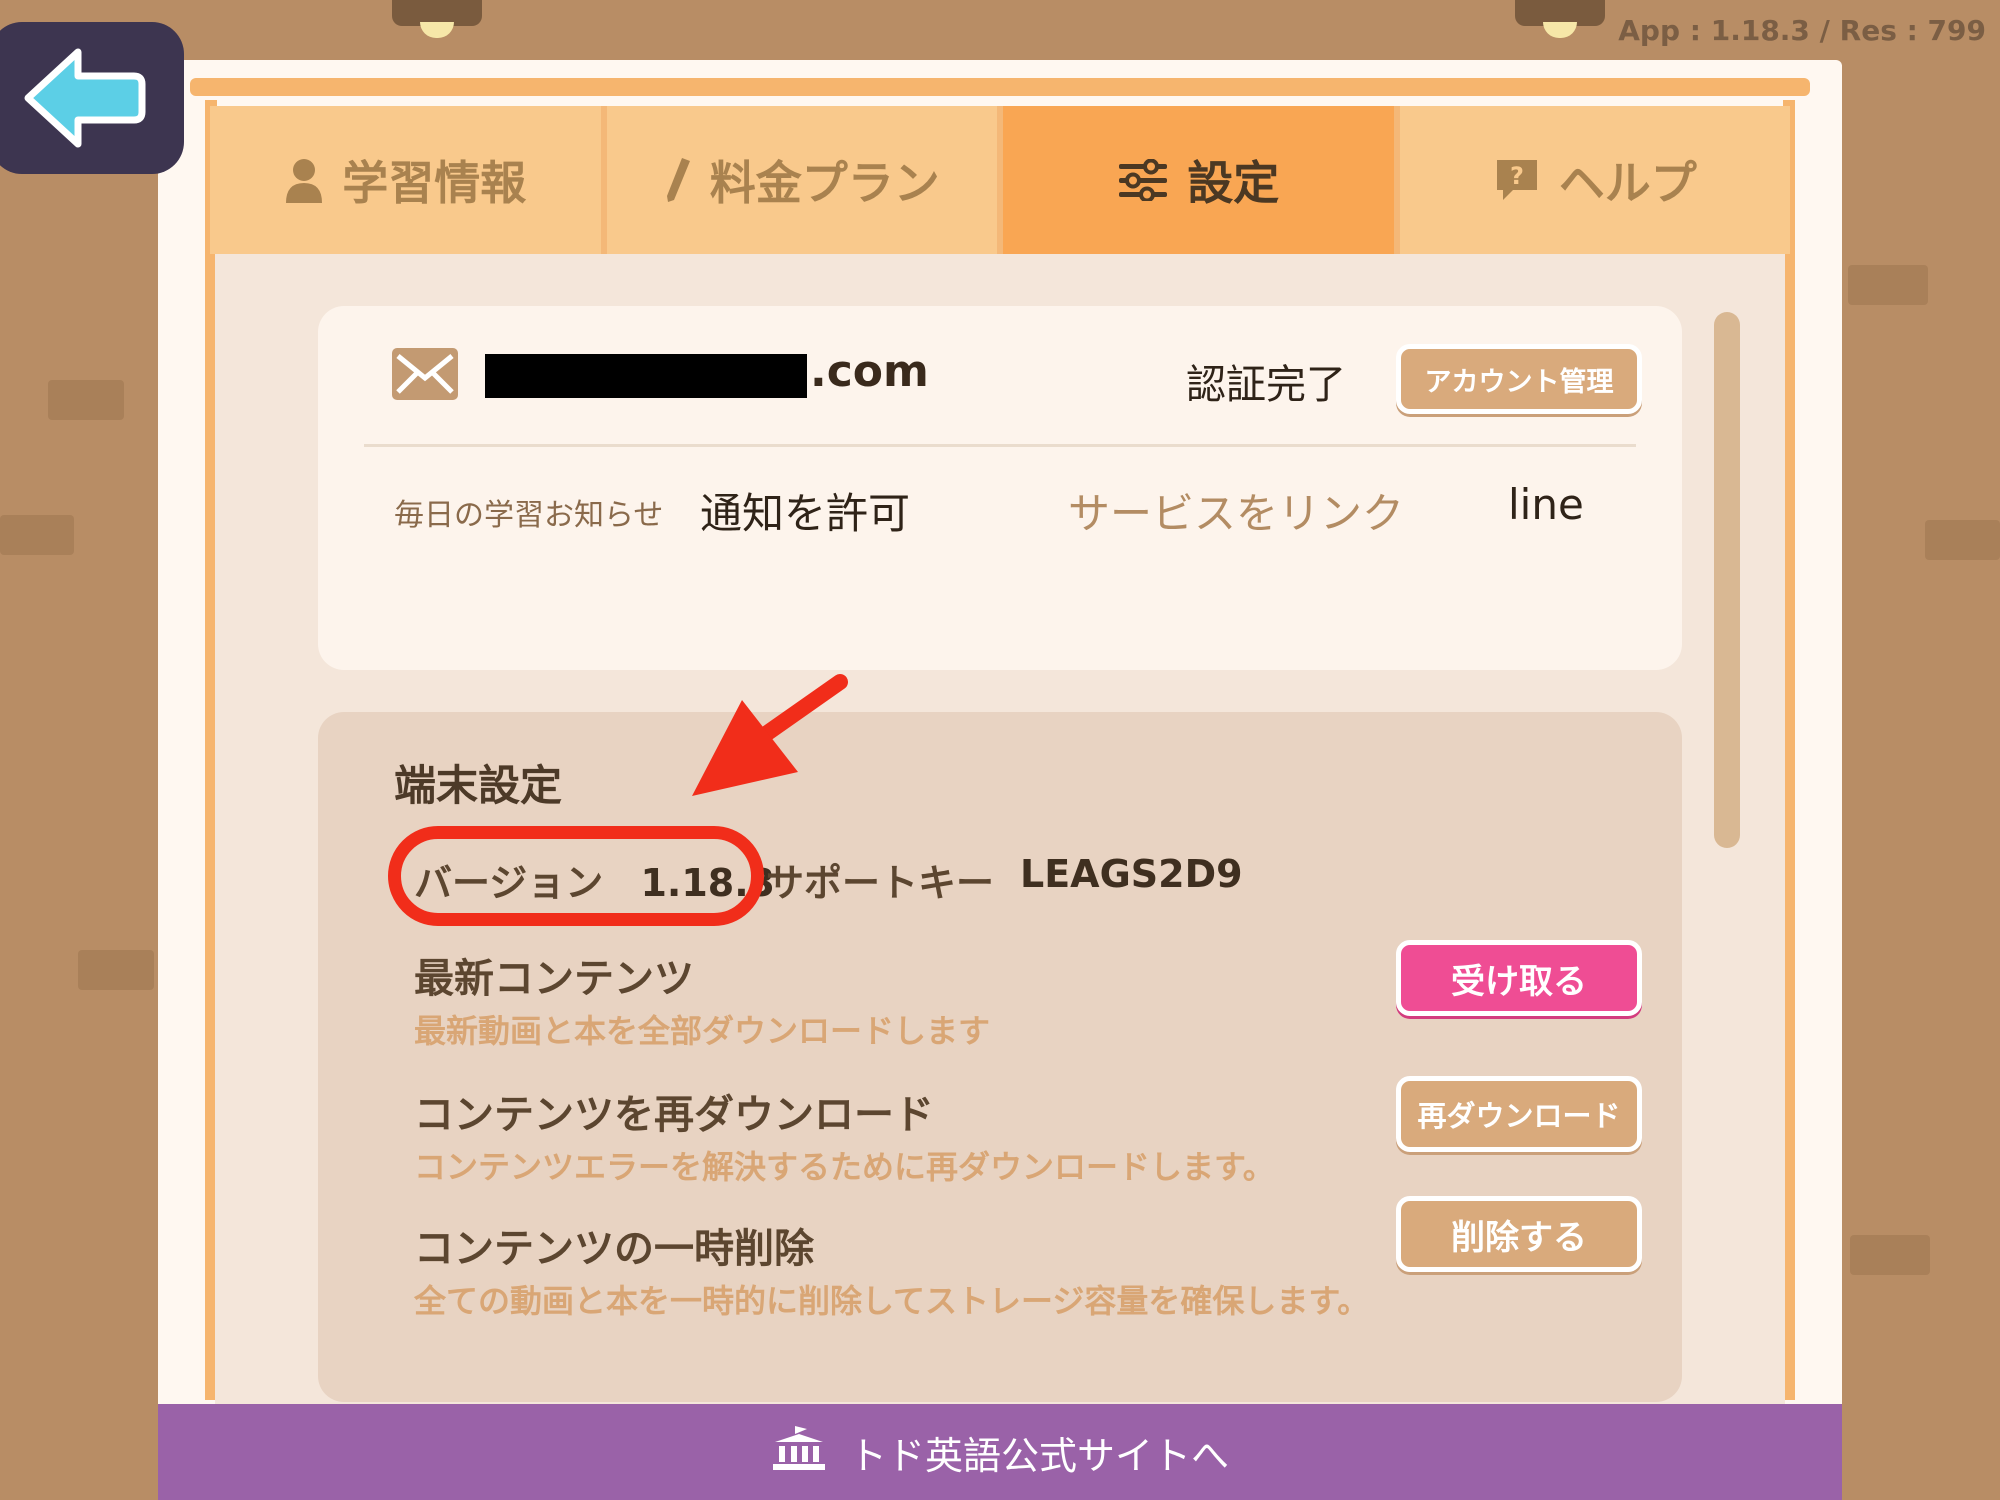 The width and height of the screenshot is (2000, 1500). I want to click on official-site-link: トド英語公式サイトへ, so click(1000, 1452).